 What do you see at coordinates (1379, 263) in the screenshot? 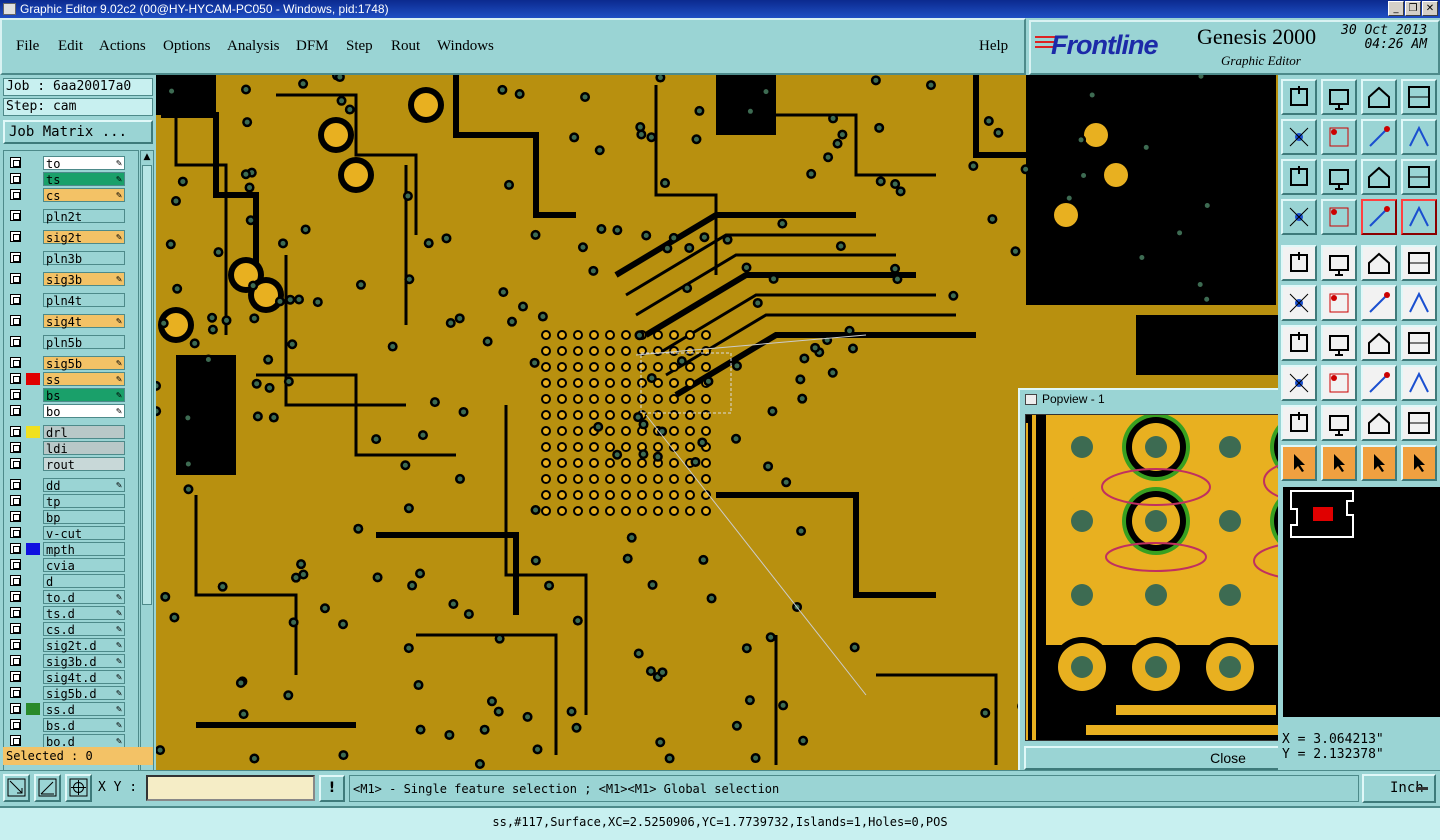
I see `ruler-tool-button` at bounding box center [1379, 263].